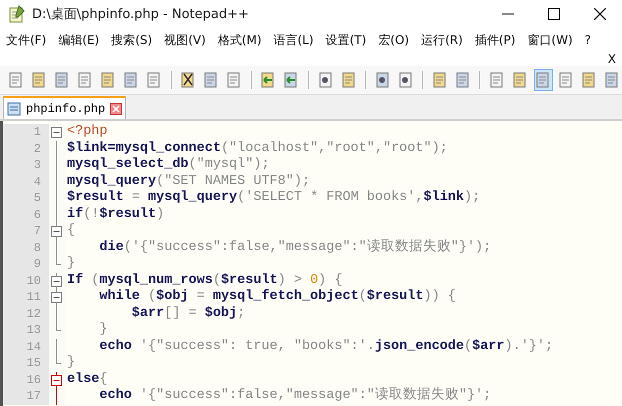 This screenshot has height=406, width=622. I want to click on code-line: else{, so click(87, 380).